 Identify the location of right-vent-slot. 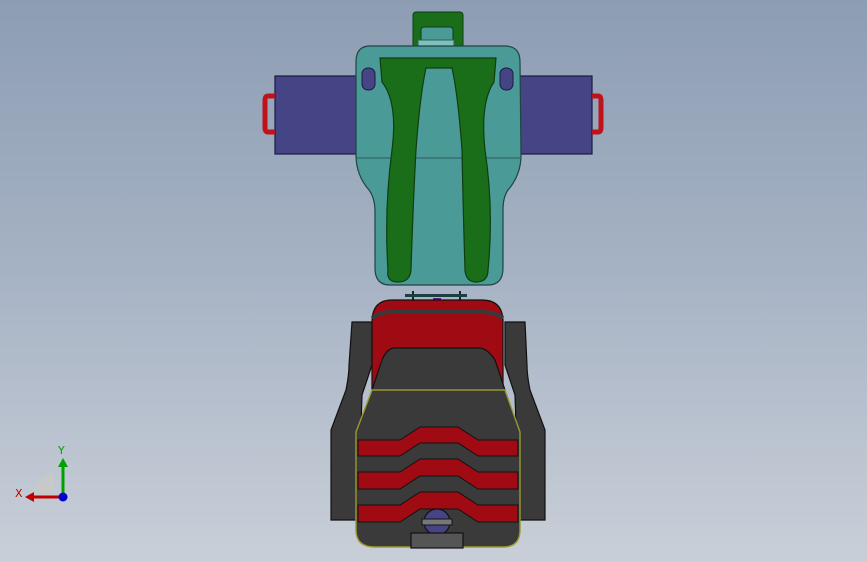
(506, 79).